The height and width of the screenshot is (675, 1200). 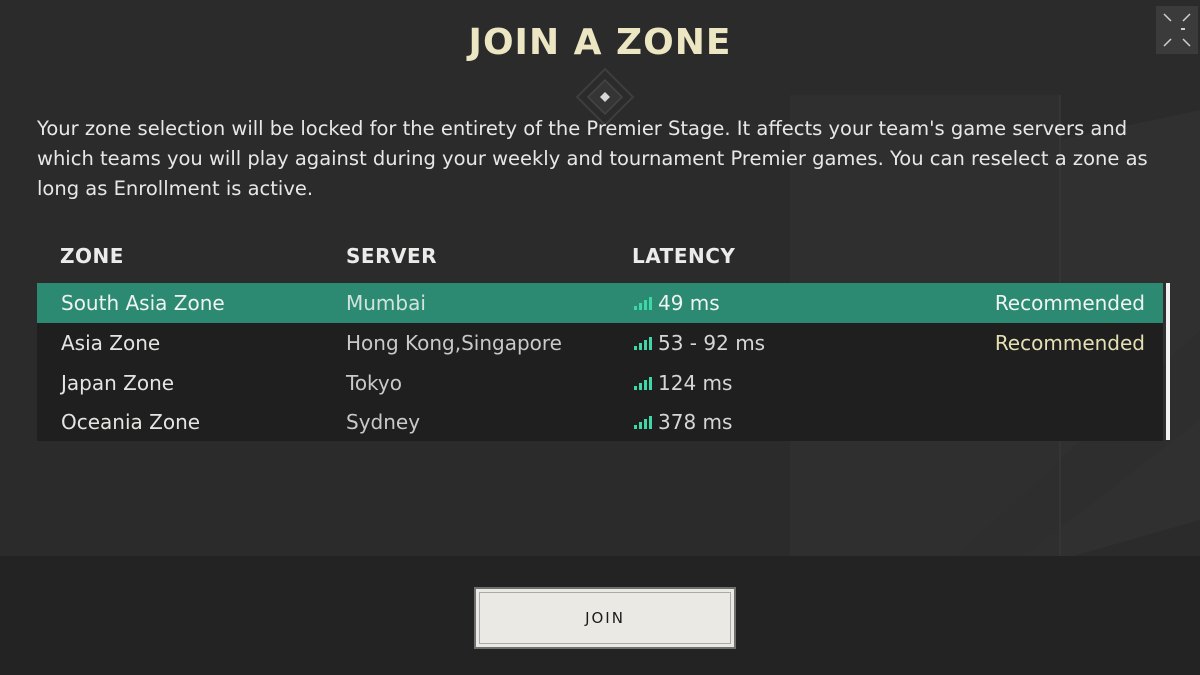 I want to click on join-button: JOIN, so click(x=605, y=618).